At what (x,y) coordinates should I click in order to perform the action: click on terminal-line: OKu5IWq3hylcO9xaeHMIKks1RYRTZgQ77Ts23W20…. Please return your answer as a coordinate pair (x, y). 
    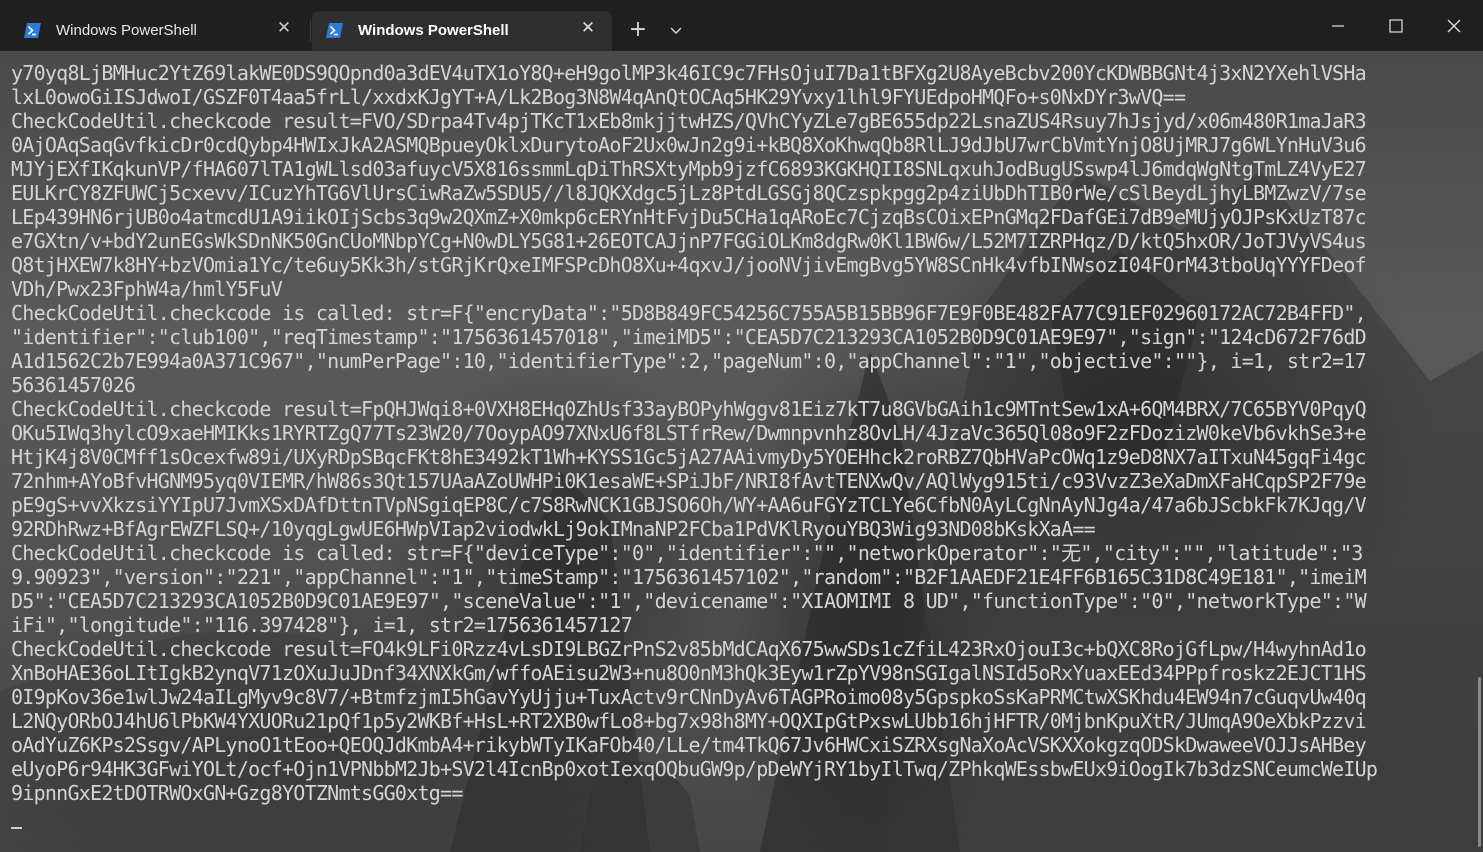
    Looking at the image, I should click on (689, 433).